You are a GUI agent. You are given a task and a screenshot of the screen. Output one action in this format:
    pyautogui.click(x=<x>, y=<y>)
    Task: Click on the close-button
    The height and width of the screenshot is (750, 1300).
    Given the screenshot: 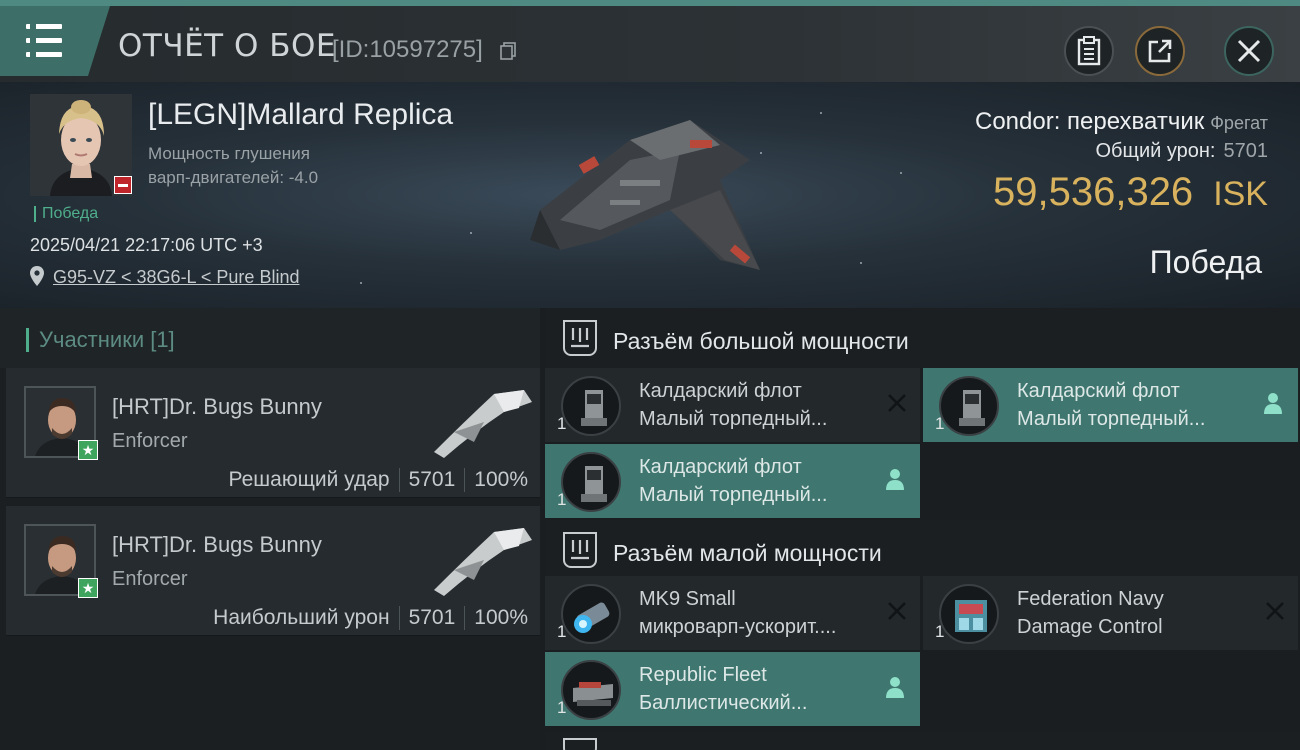 What is the action you would take?
    pyautogui.click(x=1249, y=51)
    